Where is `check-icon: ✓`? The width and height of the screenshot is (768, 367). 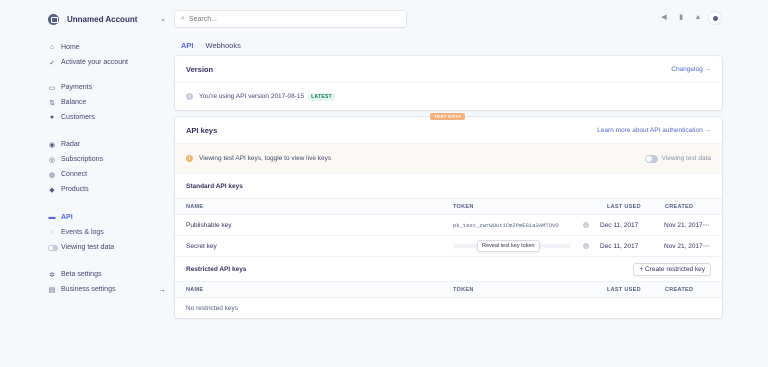
check-icon: ✓ is located at coordinates (52, 63).